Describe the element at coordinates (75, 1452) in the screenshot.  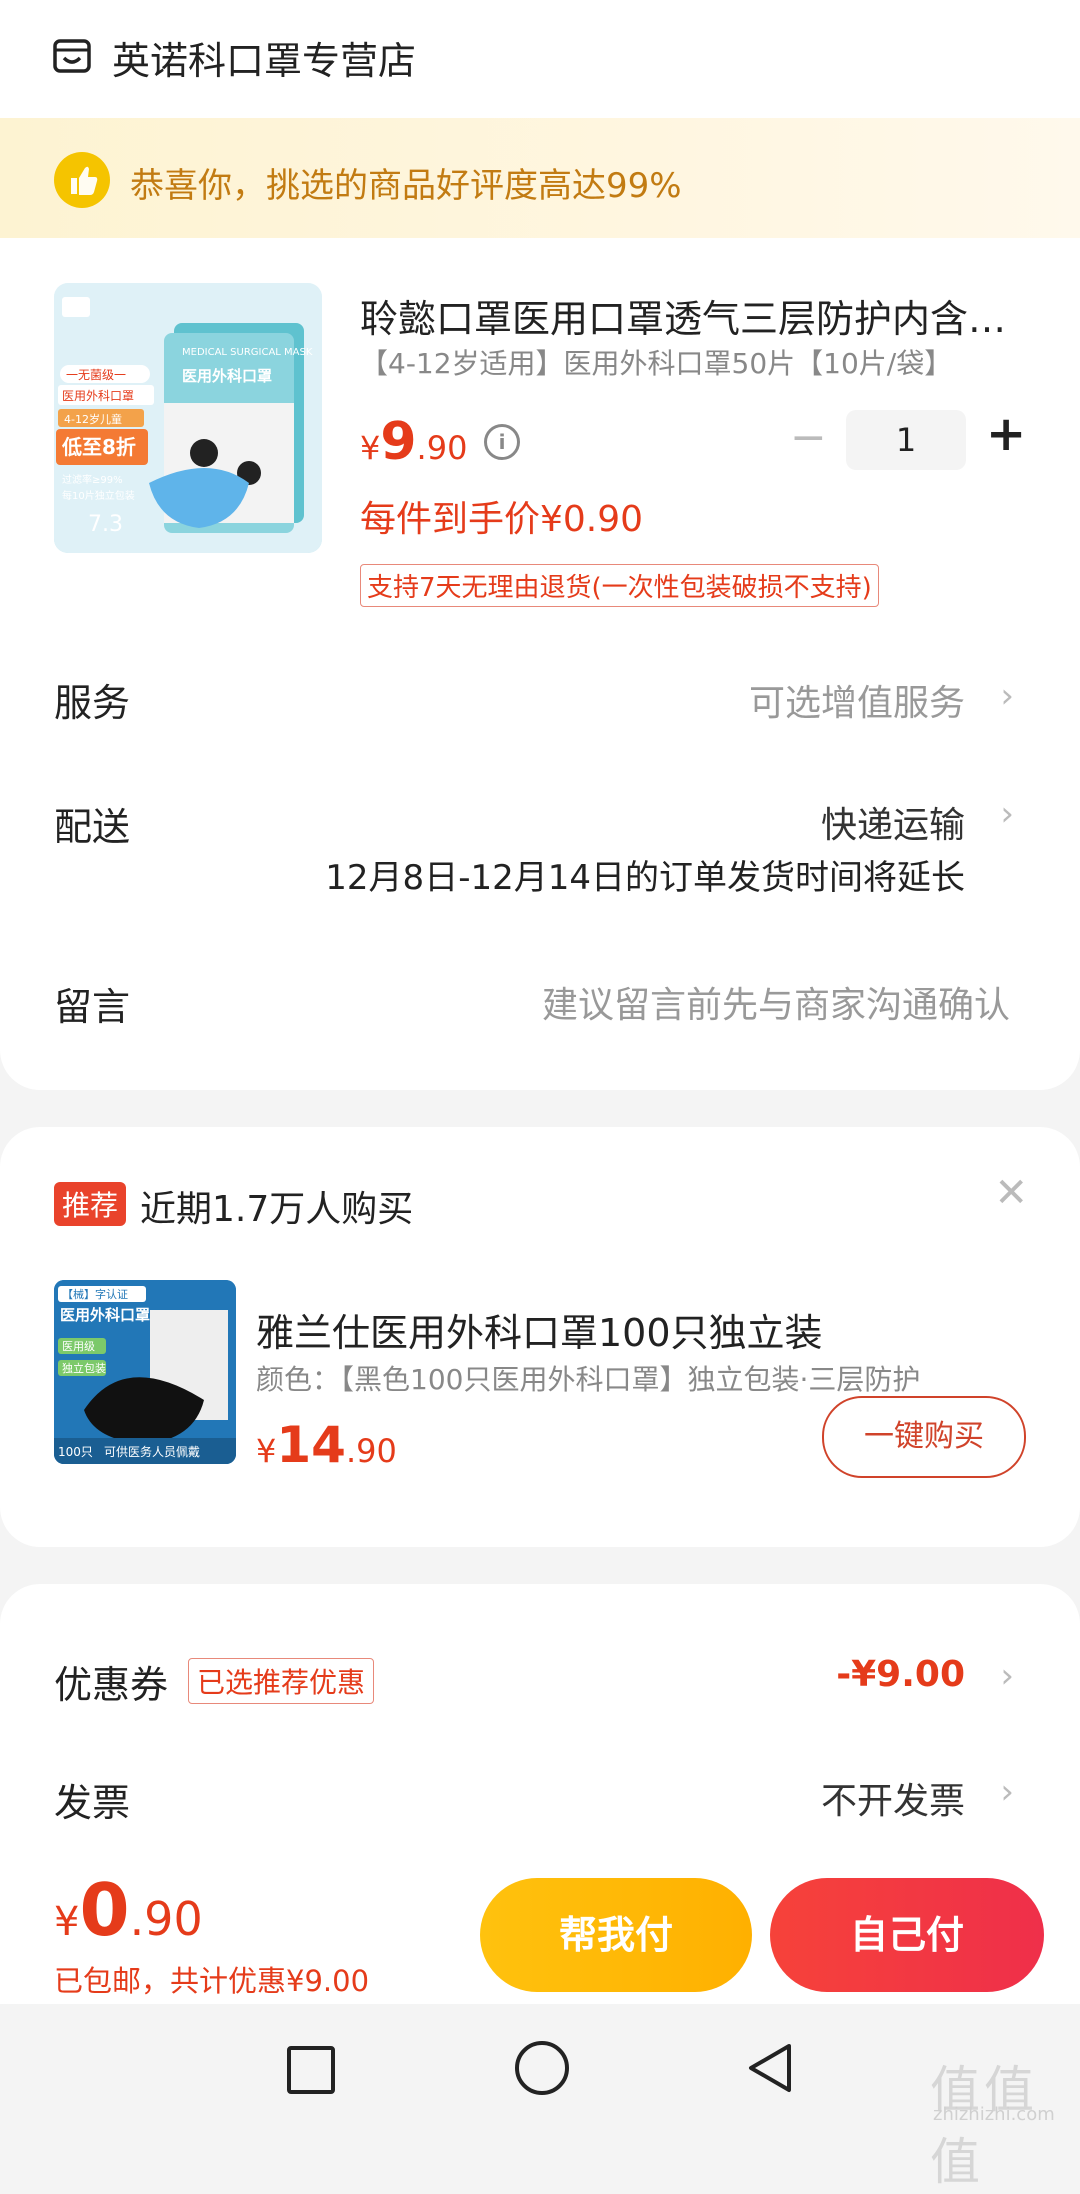
I see `rec-image-count: 100只` at that location.